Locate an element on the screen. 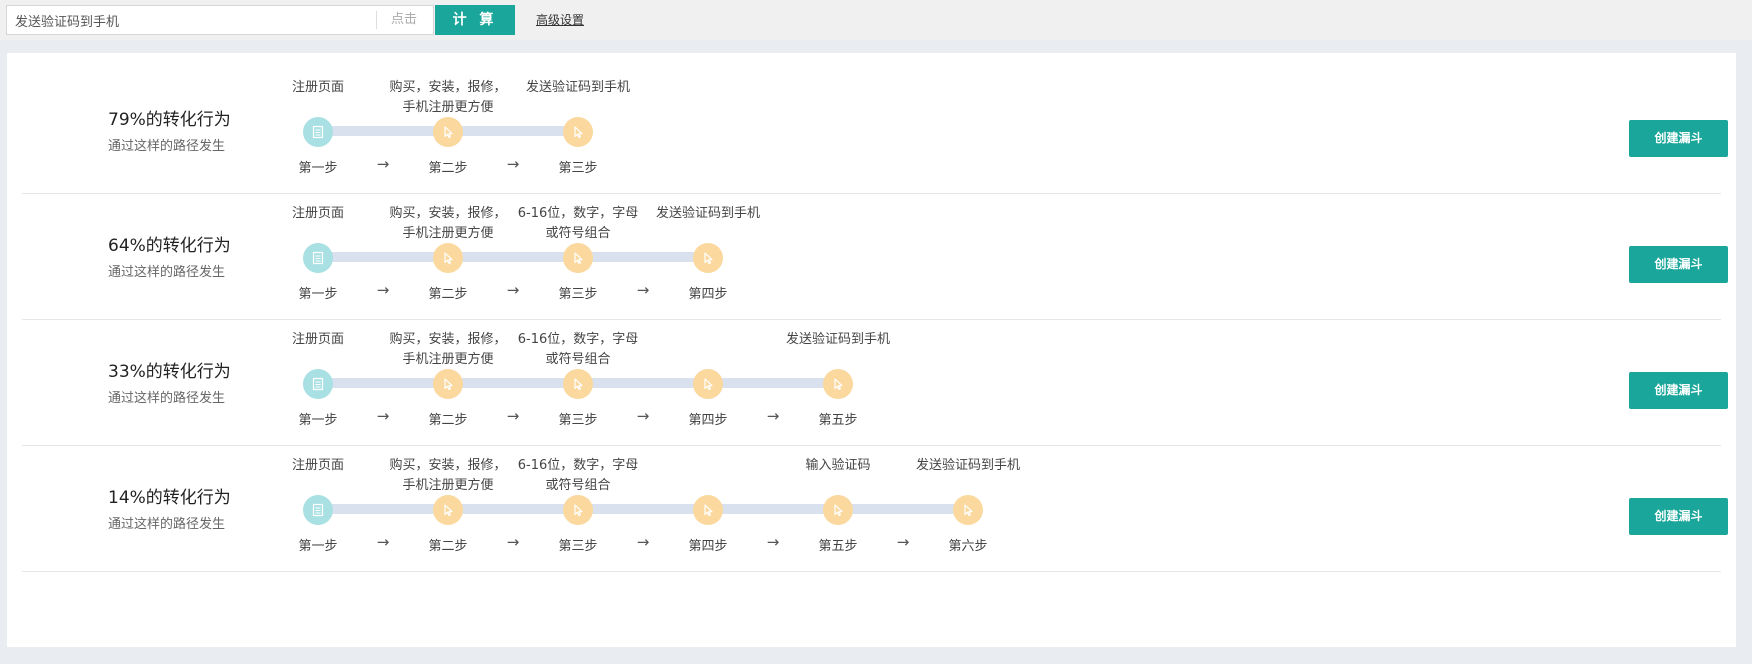  search-divider is located at coordinates (376, 20).